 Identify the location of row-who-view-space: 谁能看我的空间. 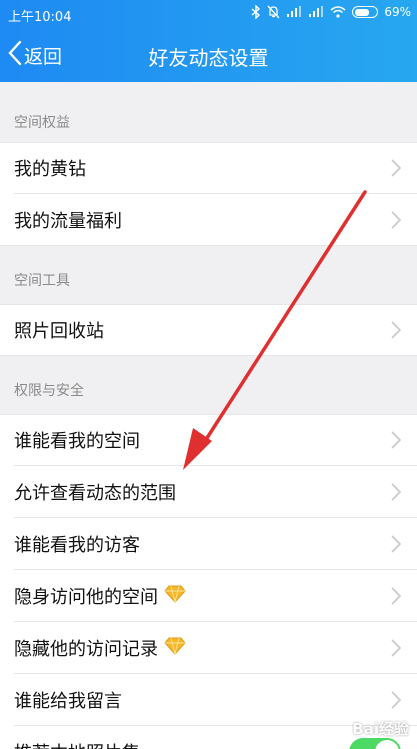
(208, 440).